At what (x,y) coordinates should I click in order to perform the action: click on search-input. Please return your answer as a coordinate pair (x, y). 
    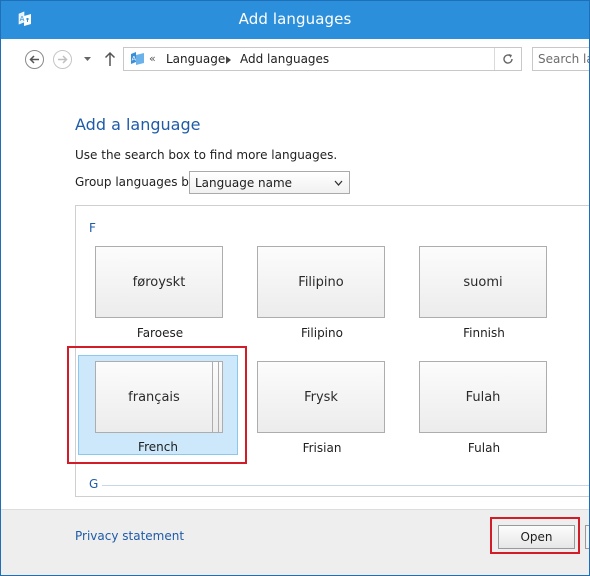
    Looking at the image, I should click on (561, 59).